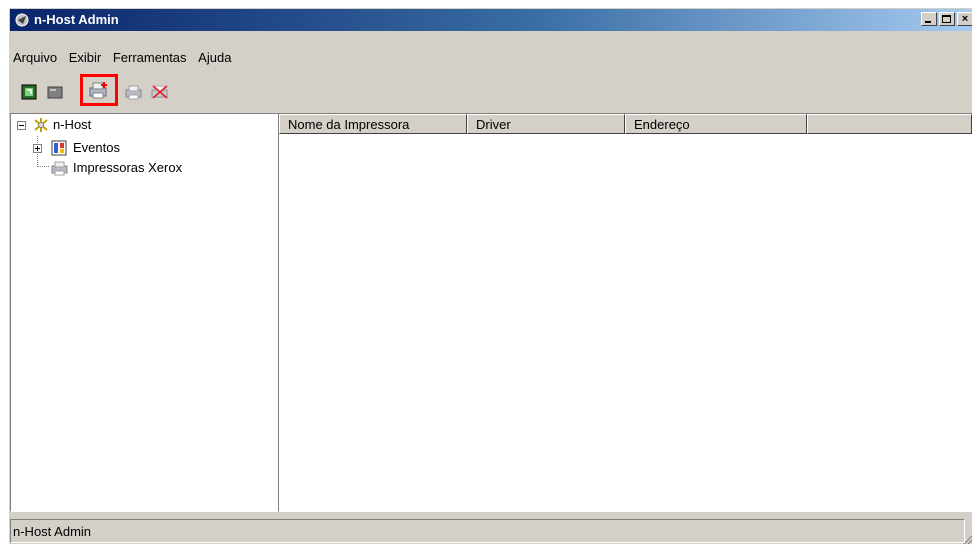 Image resolution: width=972 pixels, height=545 pixels. I want to click on close-button: ×, so click(964, 19).